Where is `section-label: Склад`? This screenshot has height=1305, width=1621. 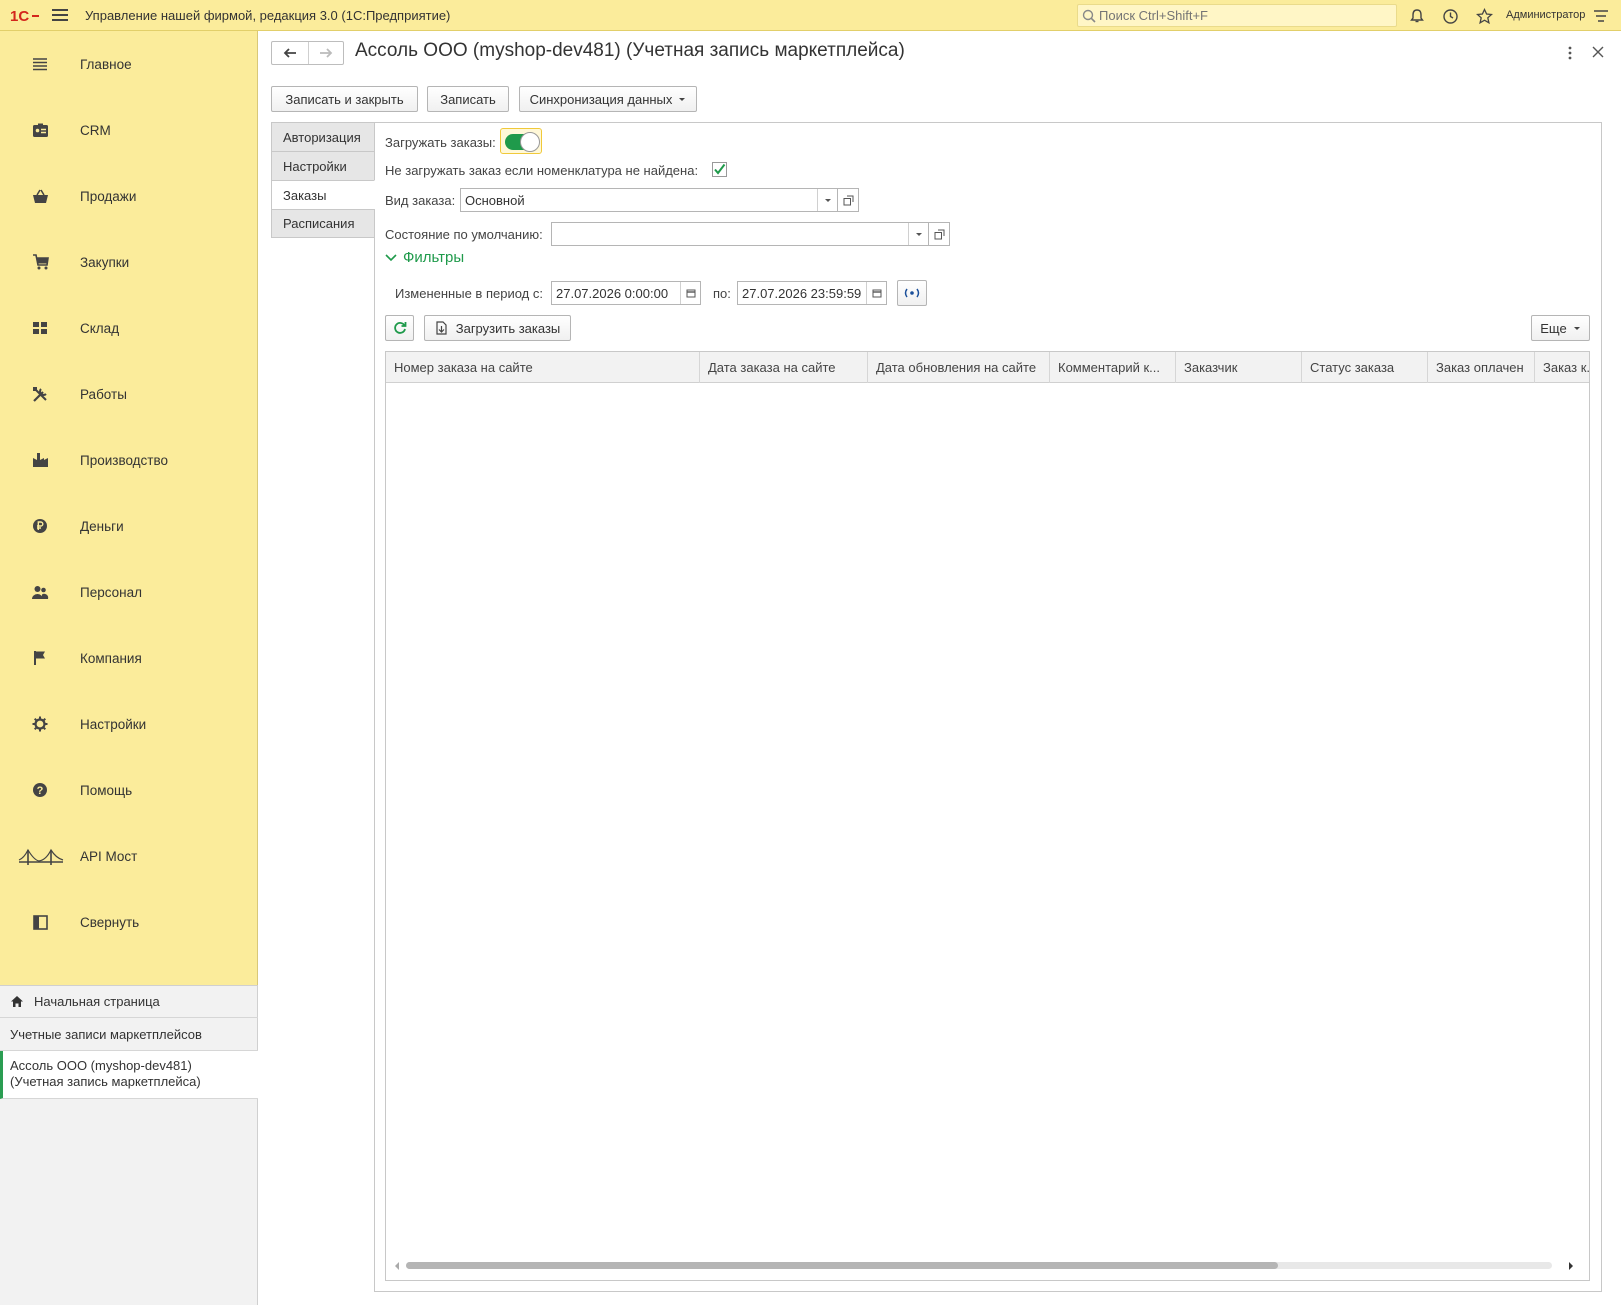
section-label: Склад is located at coordinates (100, 328).